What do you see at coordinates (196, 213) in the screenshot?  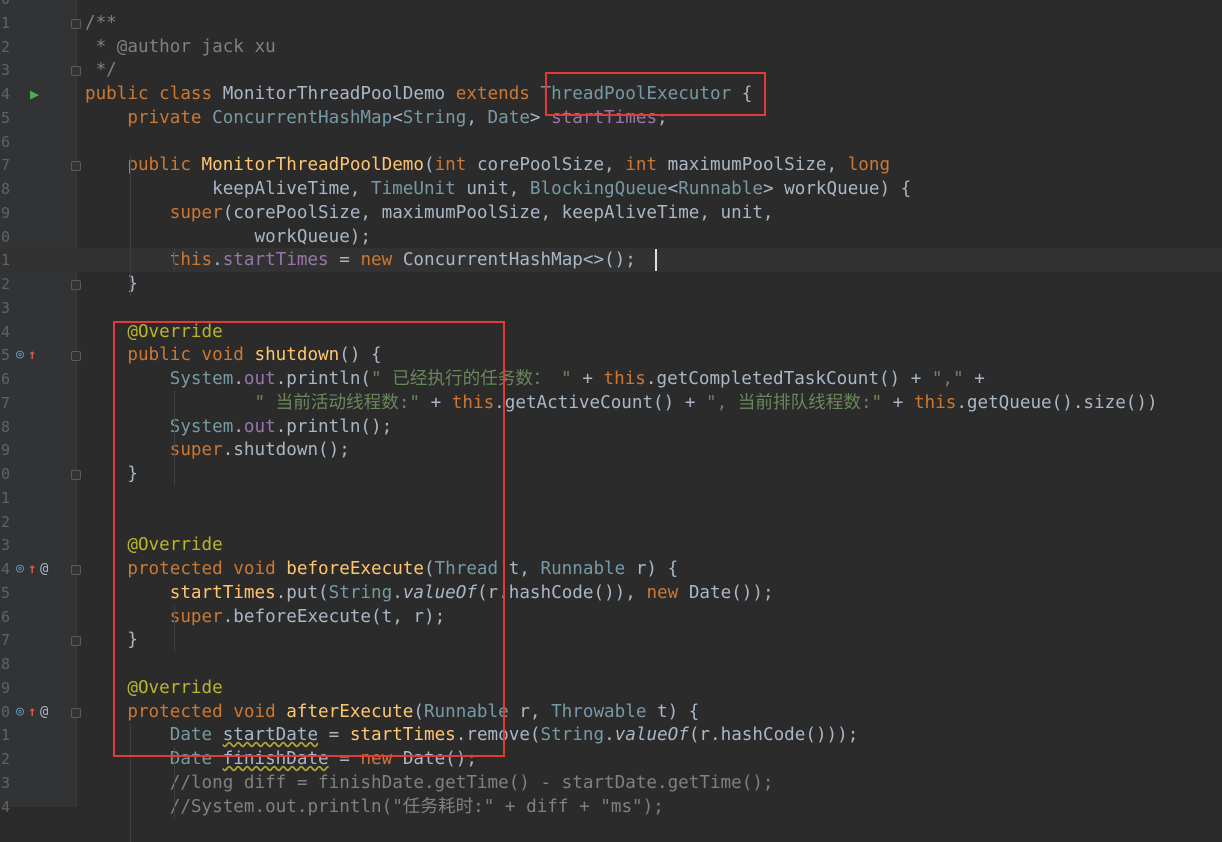 I see `code-token: super` at bounding box center [196, 213].